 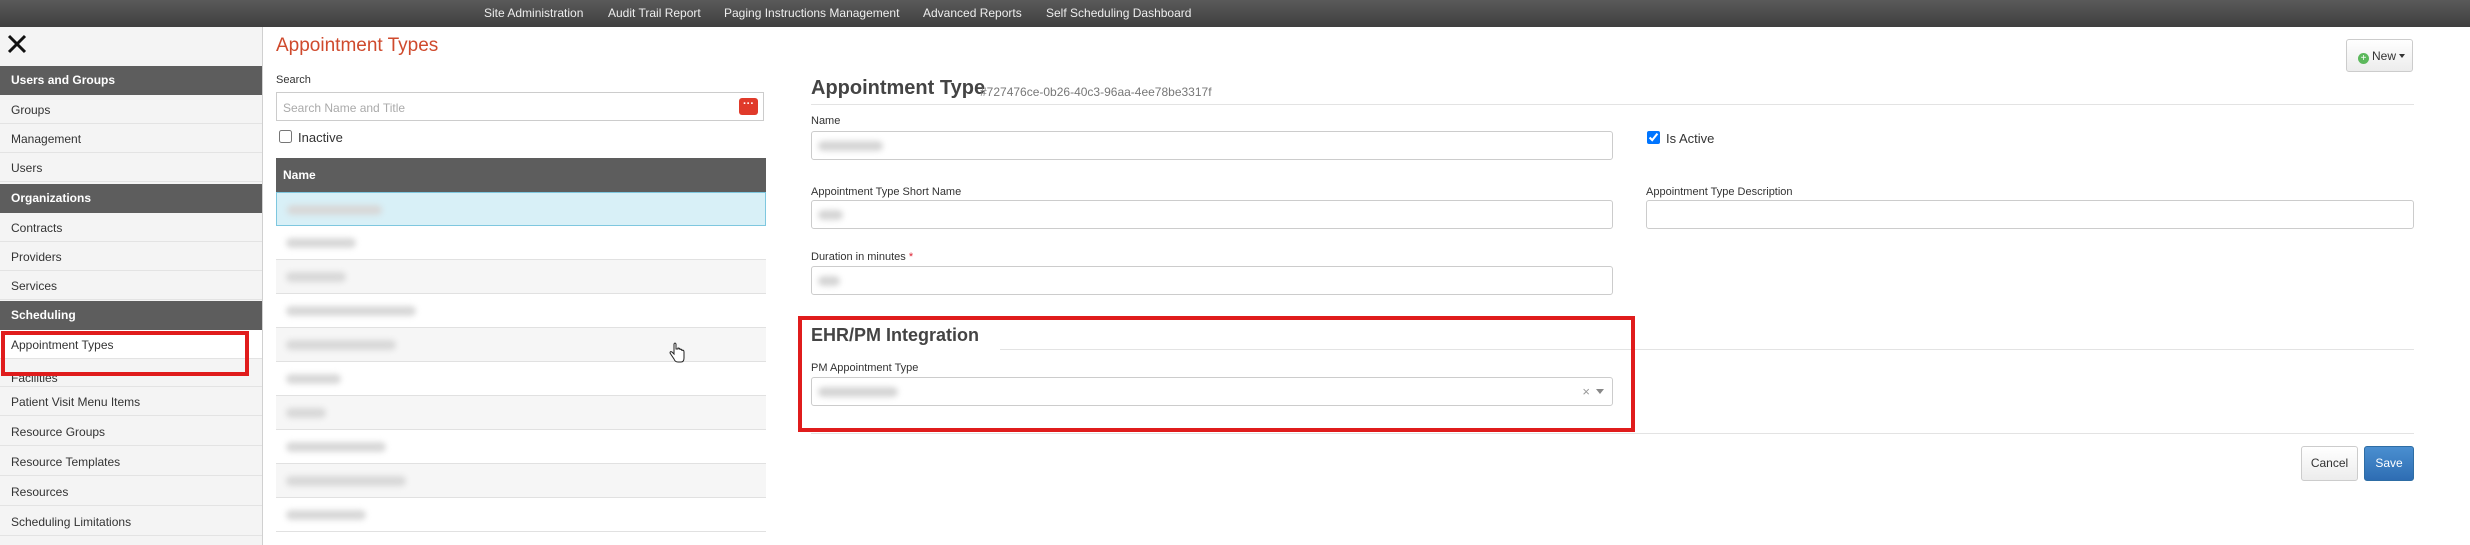 What do you see at coordinates (521, 175) in the screenshot?
I see `name-column-header: Name` at bounding box center [521, 175].